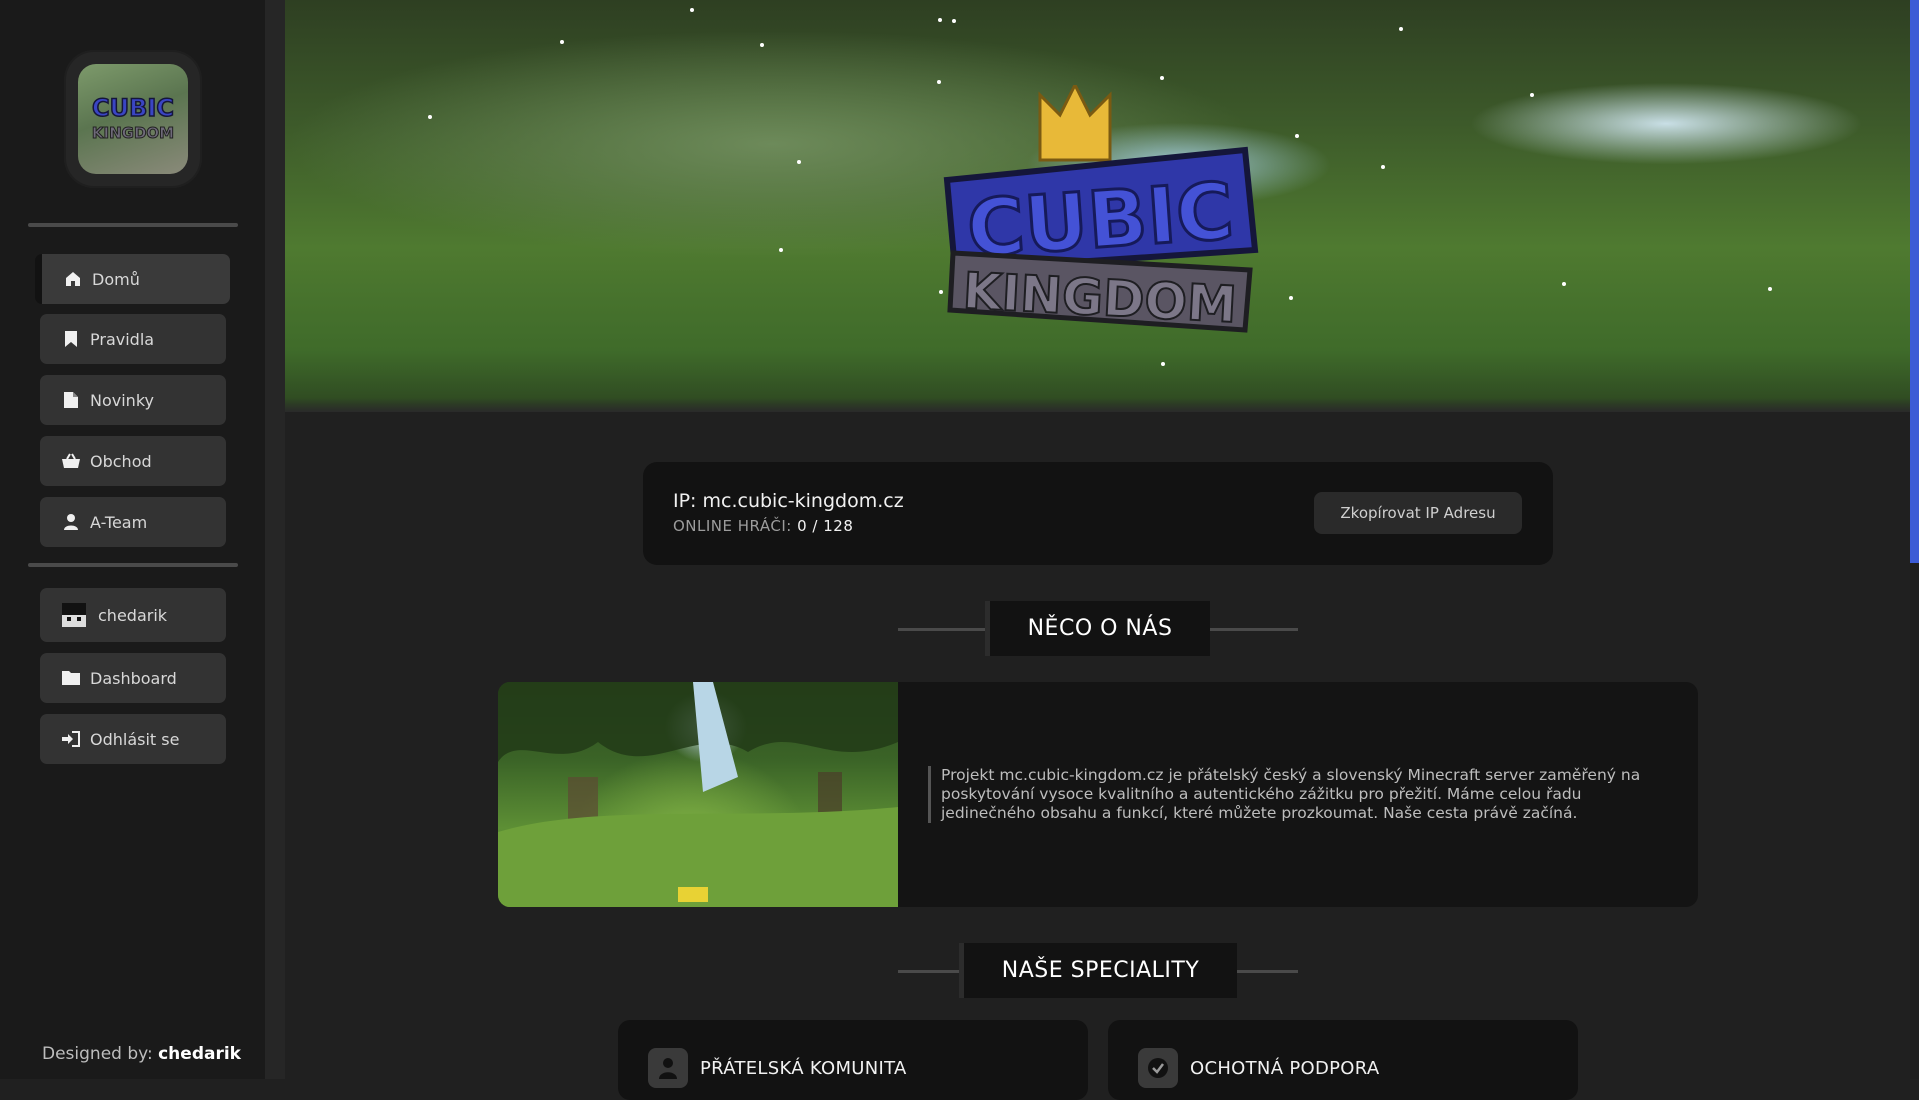 The image size is (1919, 1100). I want to click on basket-icon, so click(71, 461).